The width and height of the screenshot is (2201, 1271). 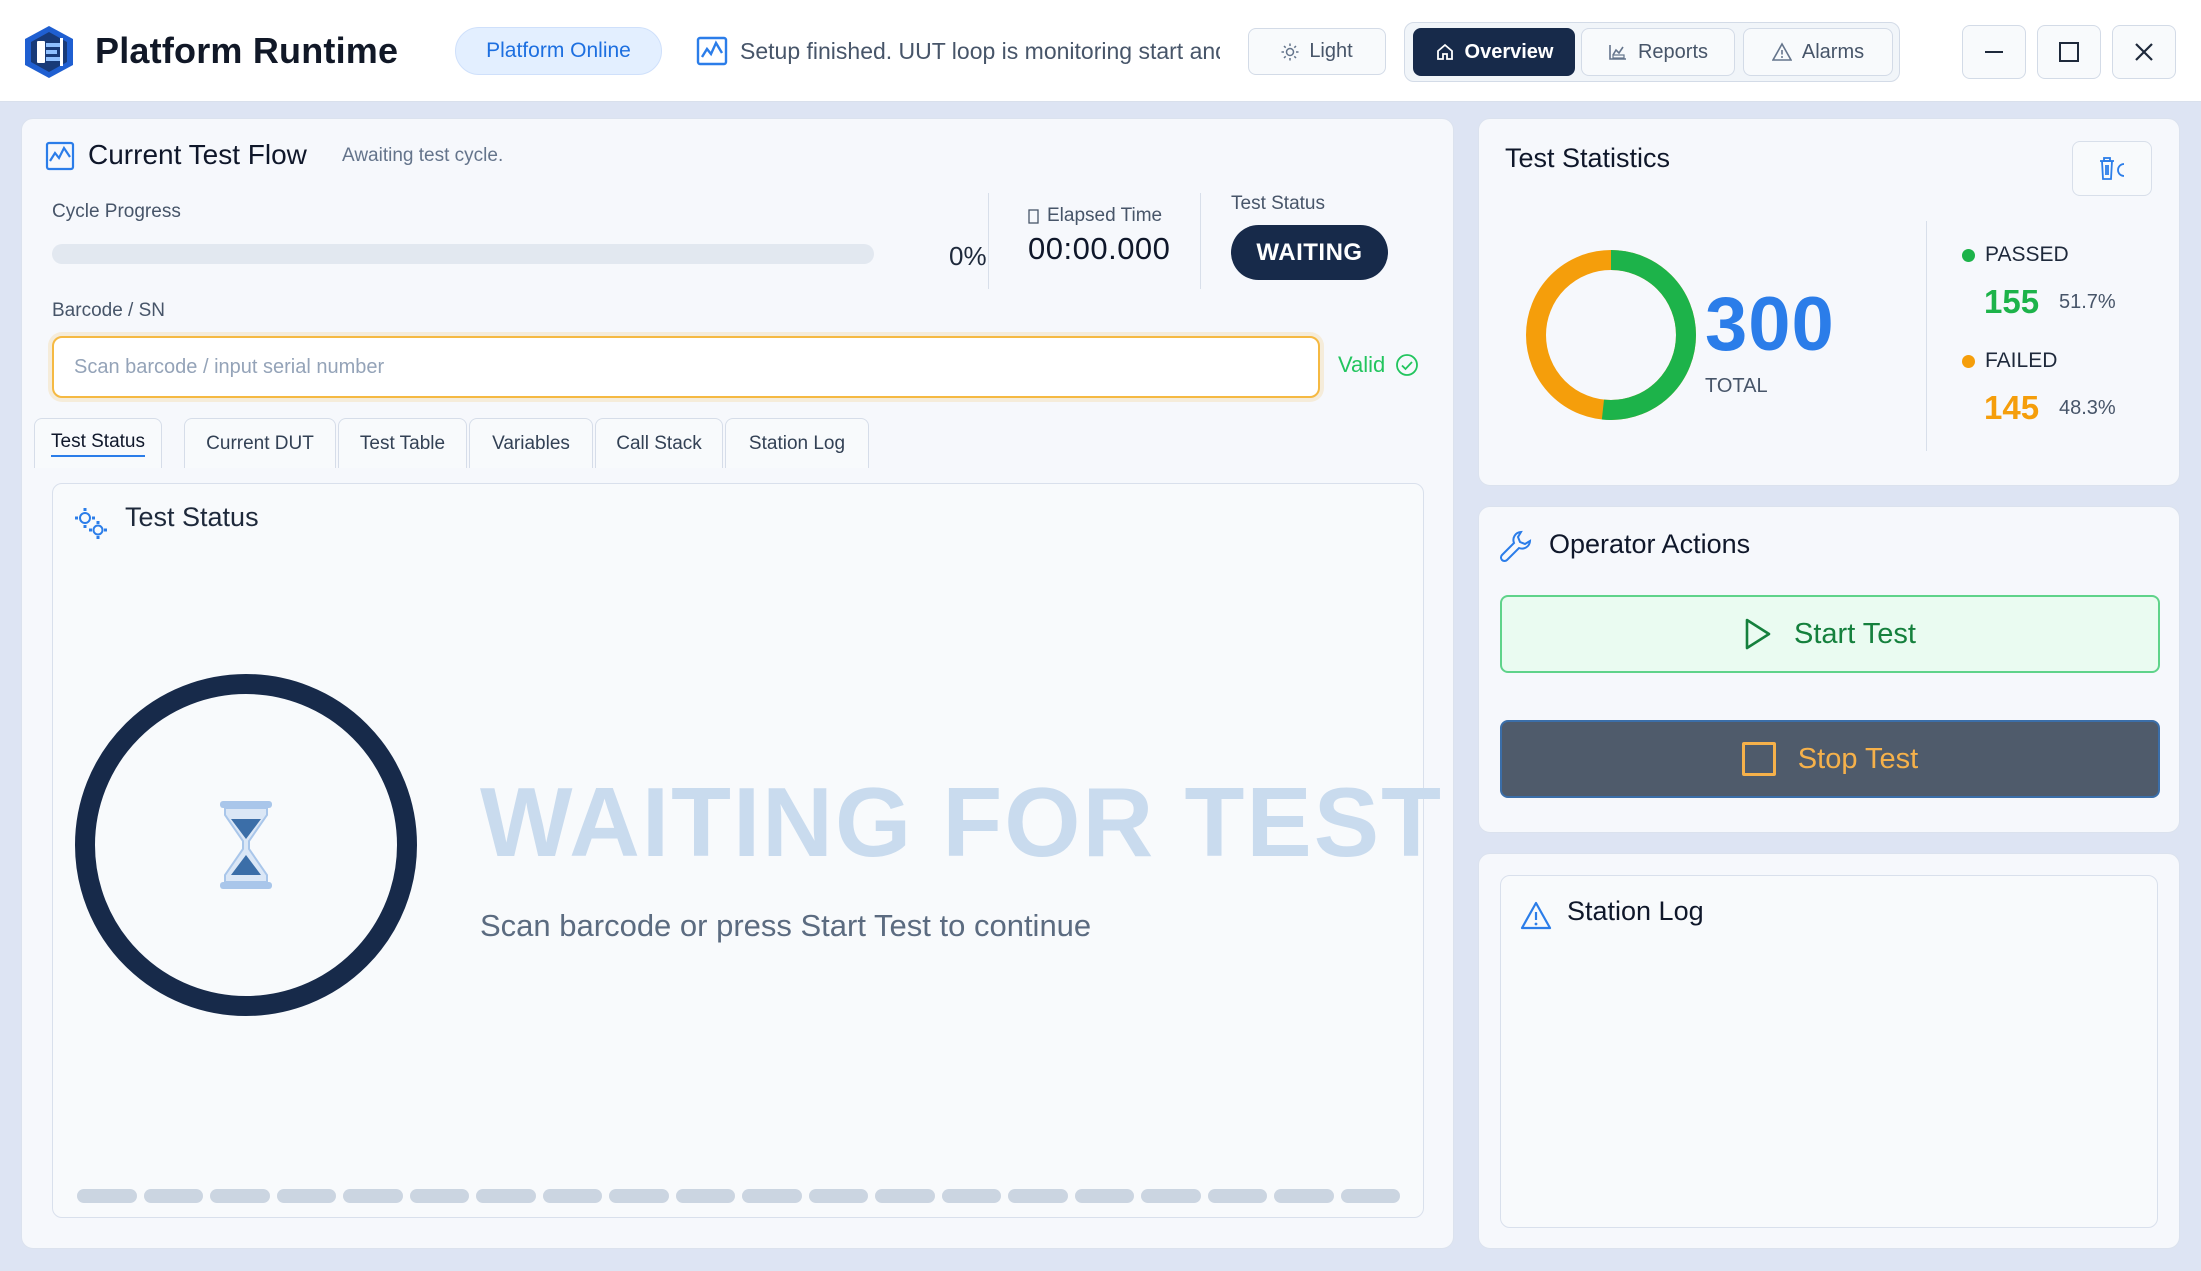 What do you see at coordinates (797, 443) in the screenshot?
I see `tab-station-log: Station Log` at bounding box center [797, 443].